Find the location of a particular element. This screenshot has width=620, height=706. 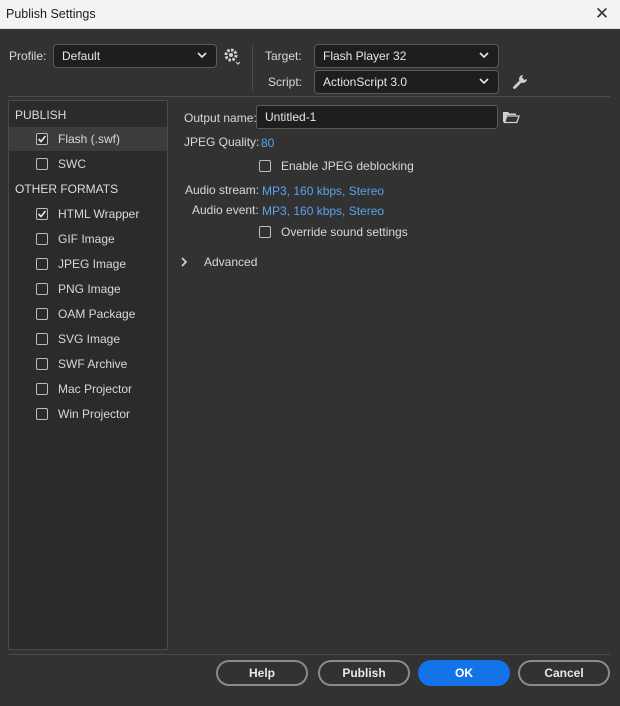

advanced-toggle: Advanced is located at coordinates (228, 262).